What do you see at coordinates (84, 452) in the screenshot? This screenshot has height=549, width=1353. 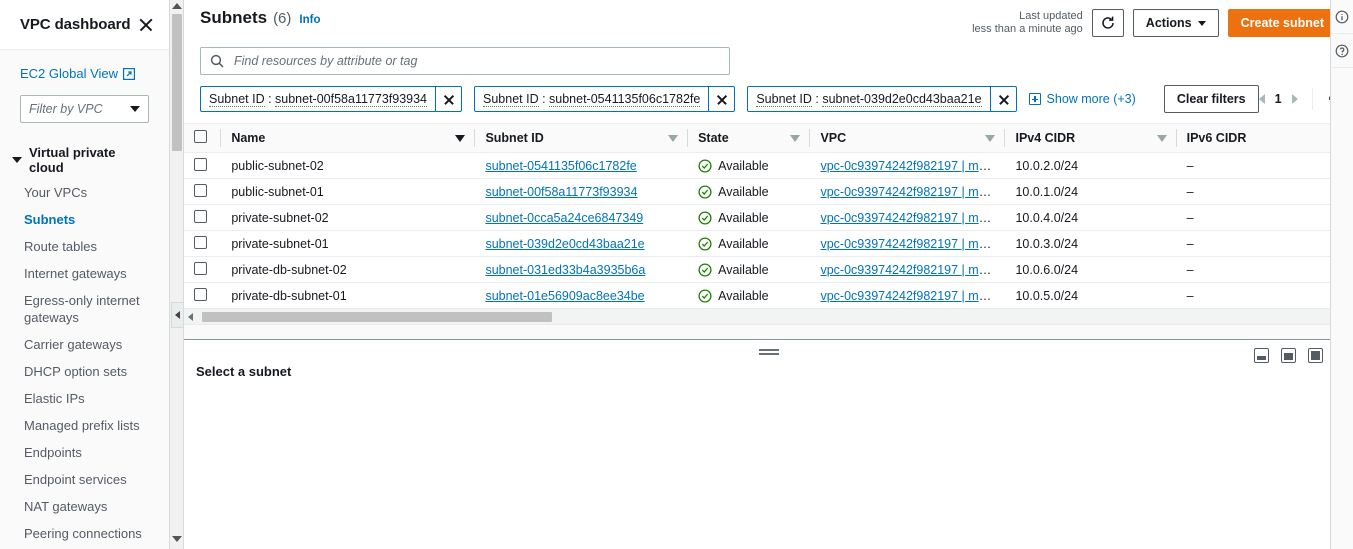 I see `sidebar-item-endpoints: Endpoints` at bounding box center [84, 452].